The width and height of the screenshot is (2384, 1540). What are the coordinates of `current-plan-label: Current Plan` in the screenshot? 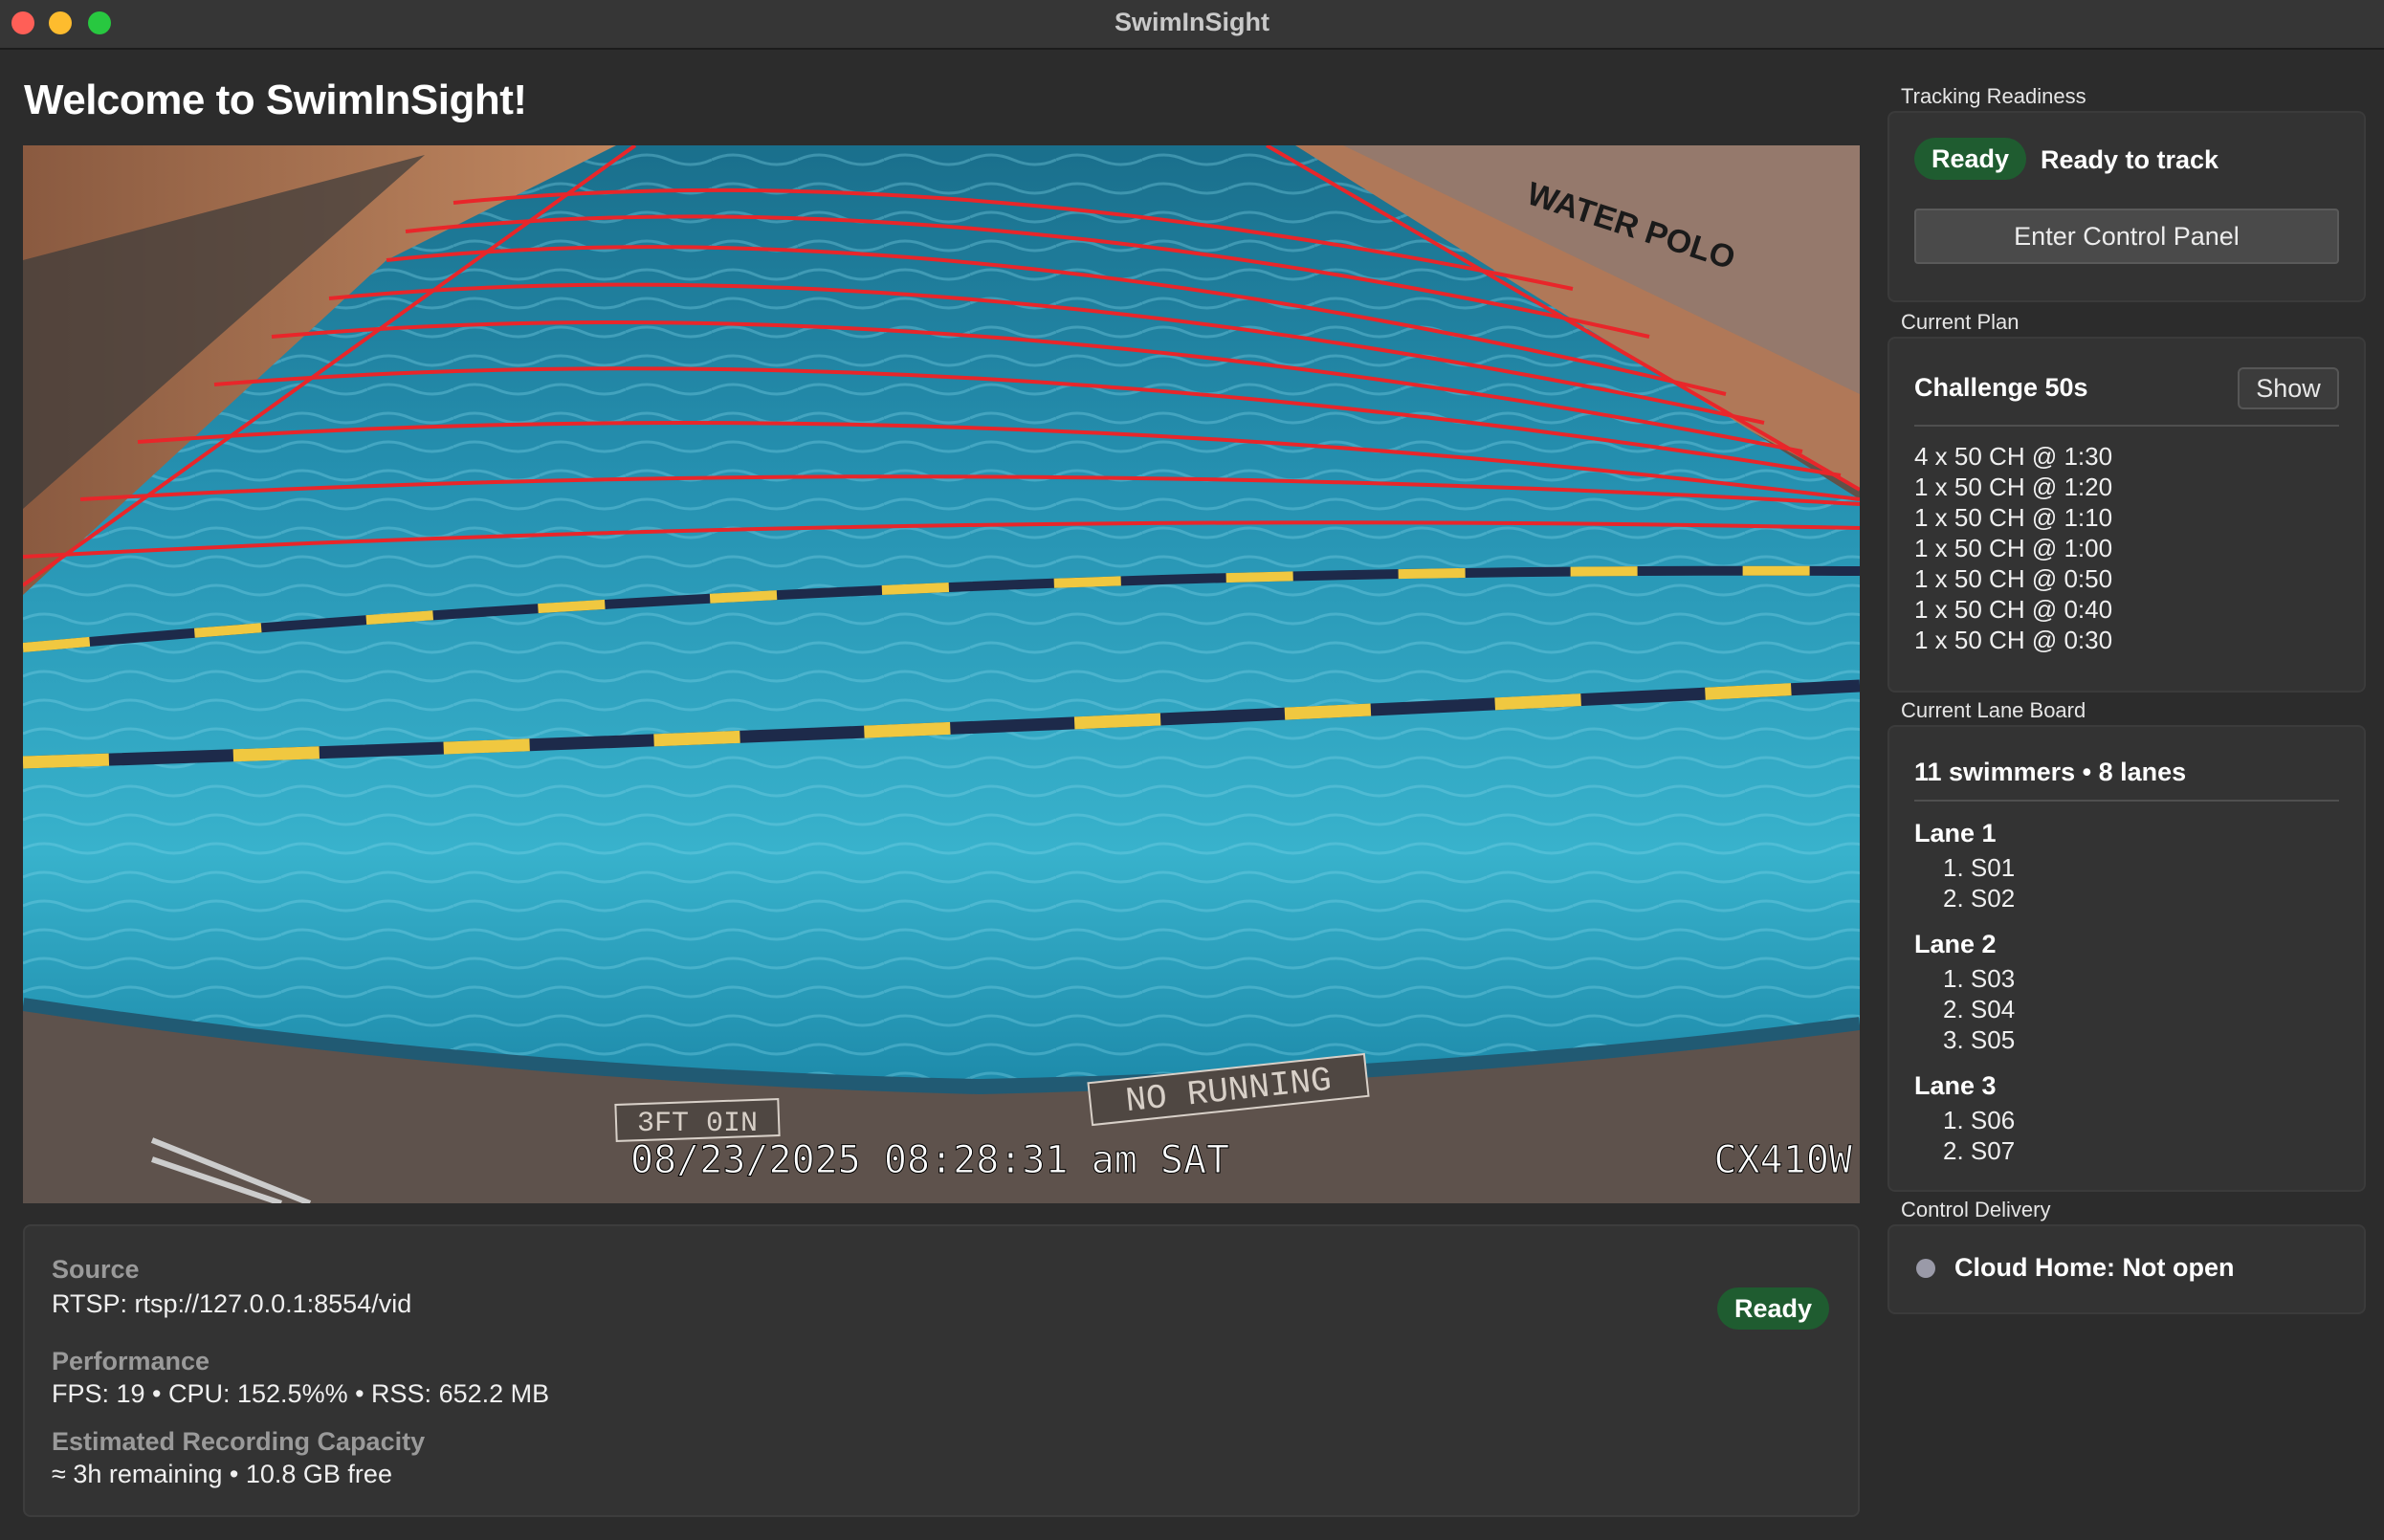 It's located at (1961, 322).